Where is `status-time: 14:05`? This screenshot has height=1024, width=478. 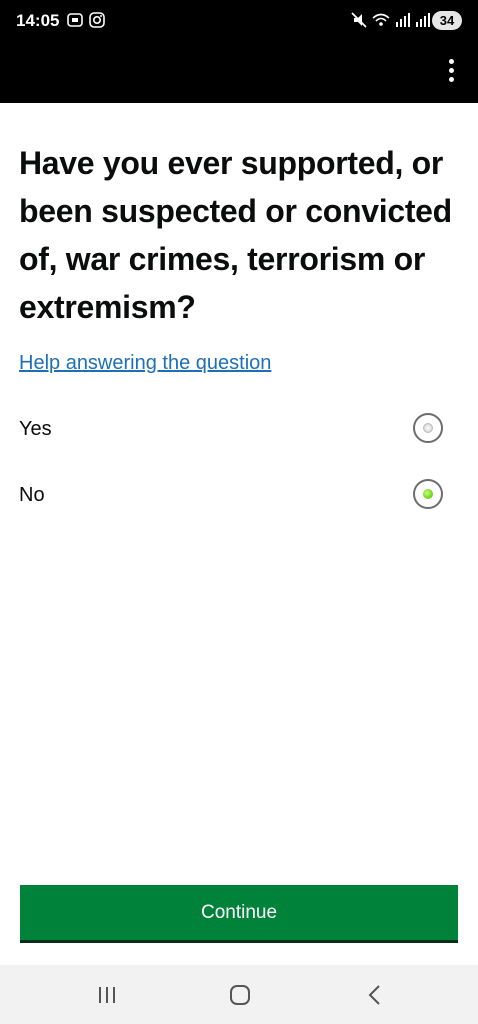 status-time: 14:05 is located at coordinates (38, 20).